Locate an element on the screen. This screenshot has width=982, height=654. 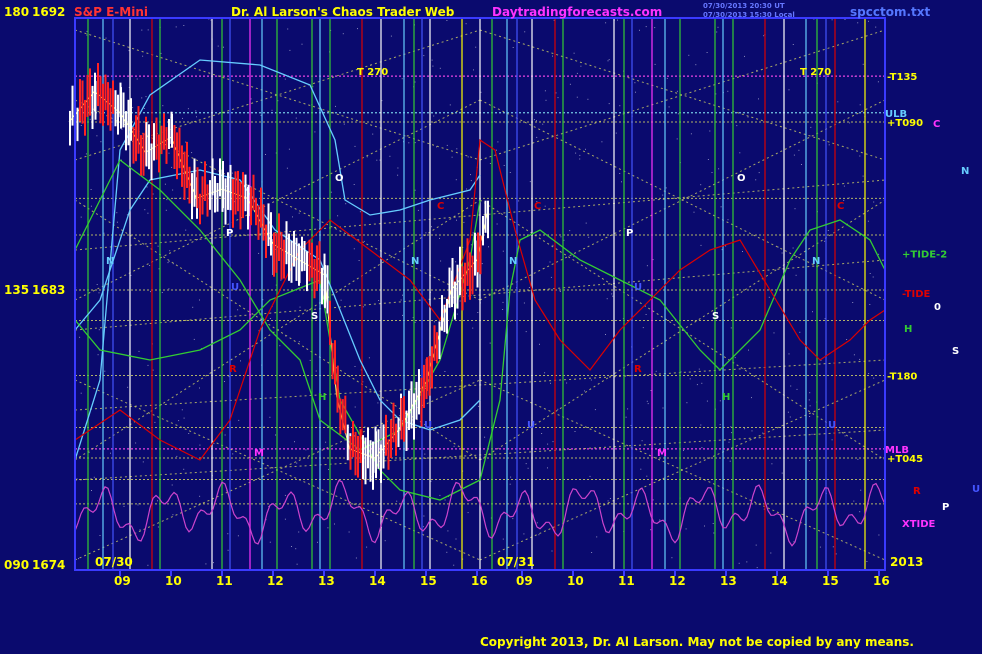
right-level-label: +T045 is located at coordinates (905, 459).